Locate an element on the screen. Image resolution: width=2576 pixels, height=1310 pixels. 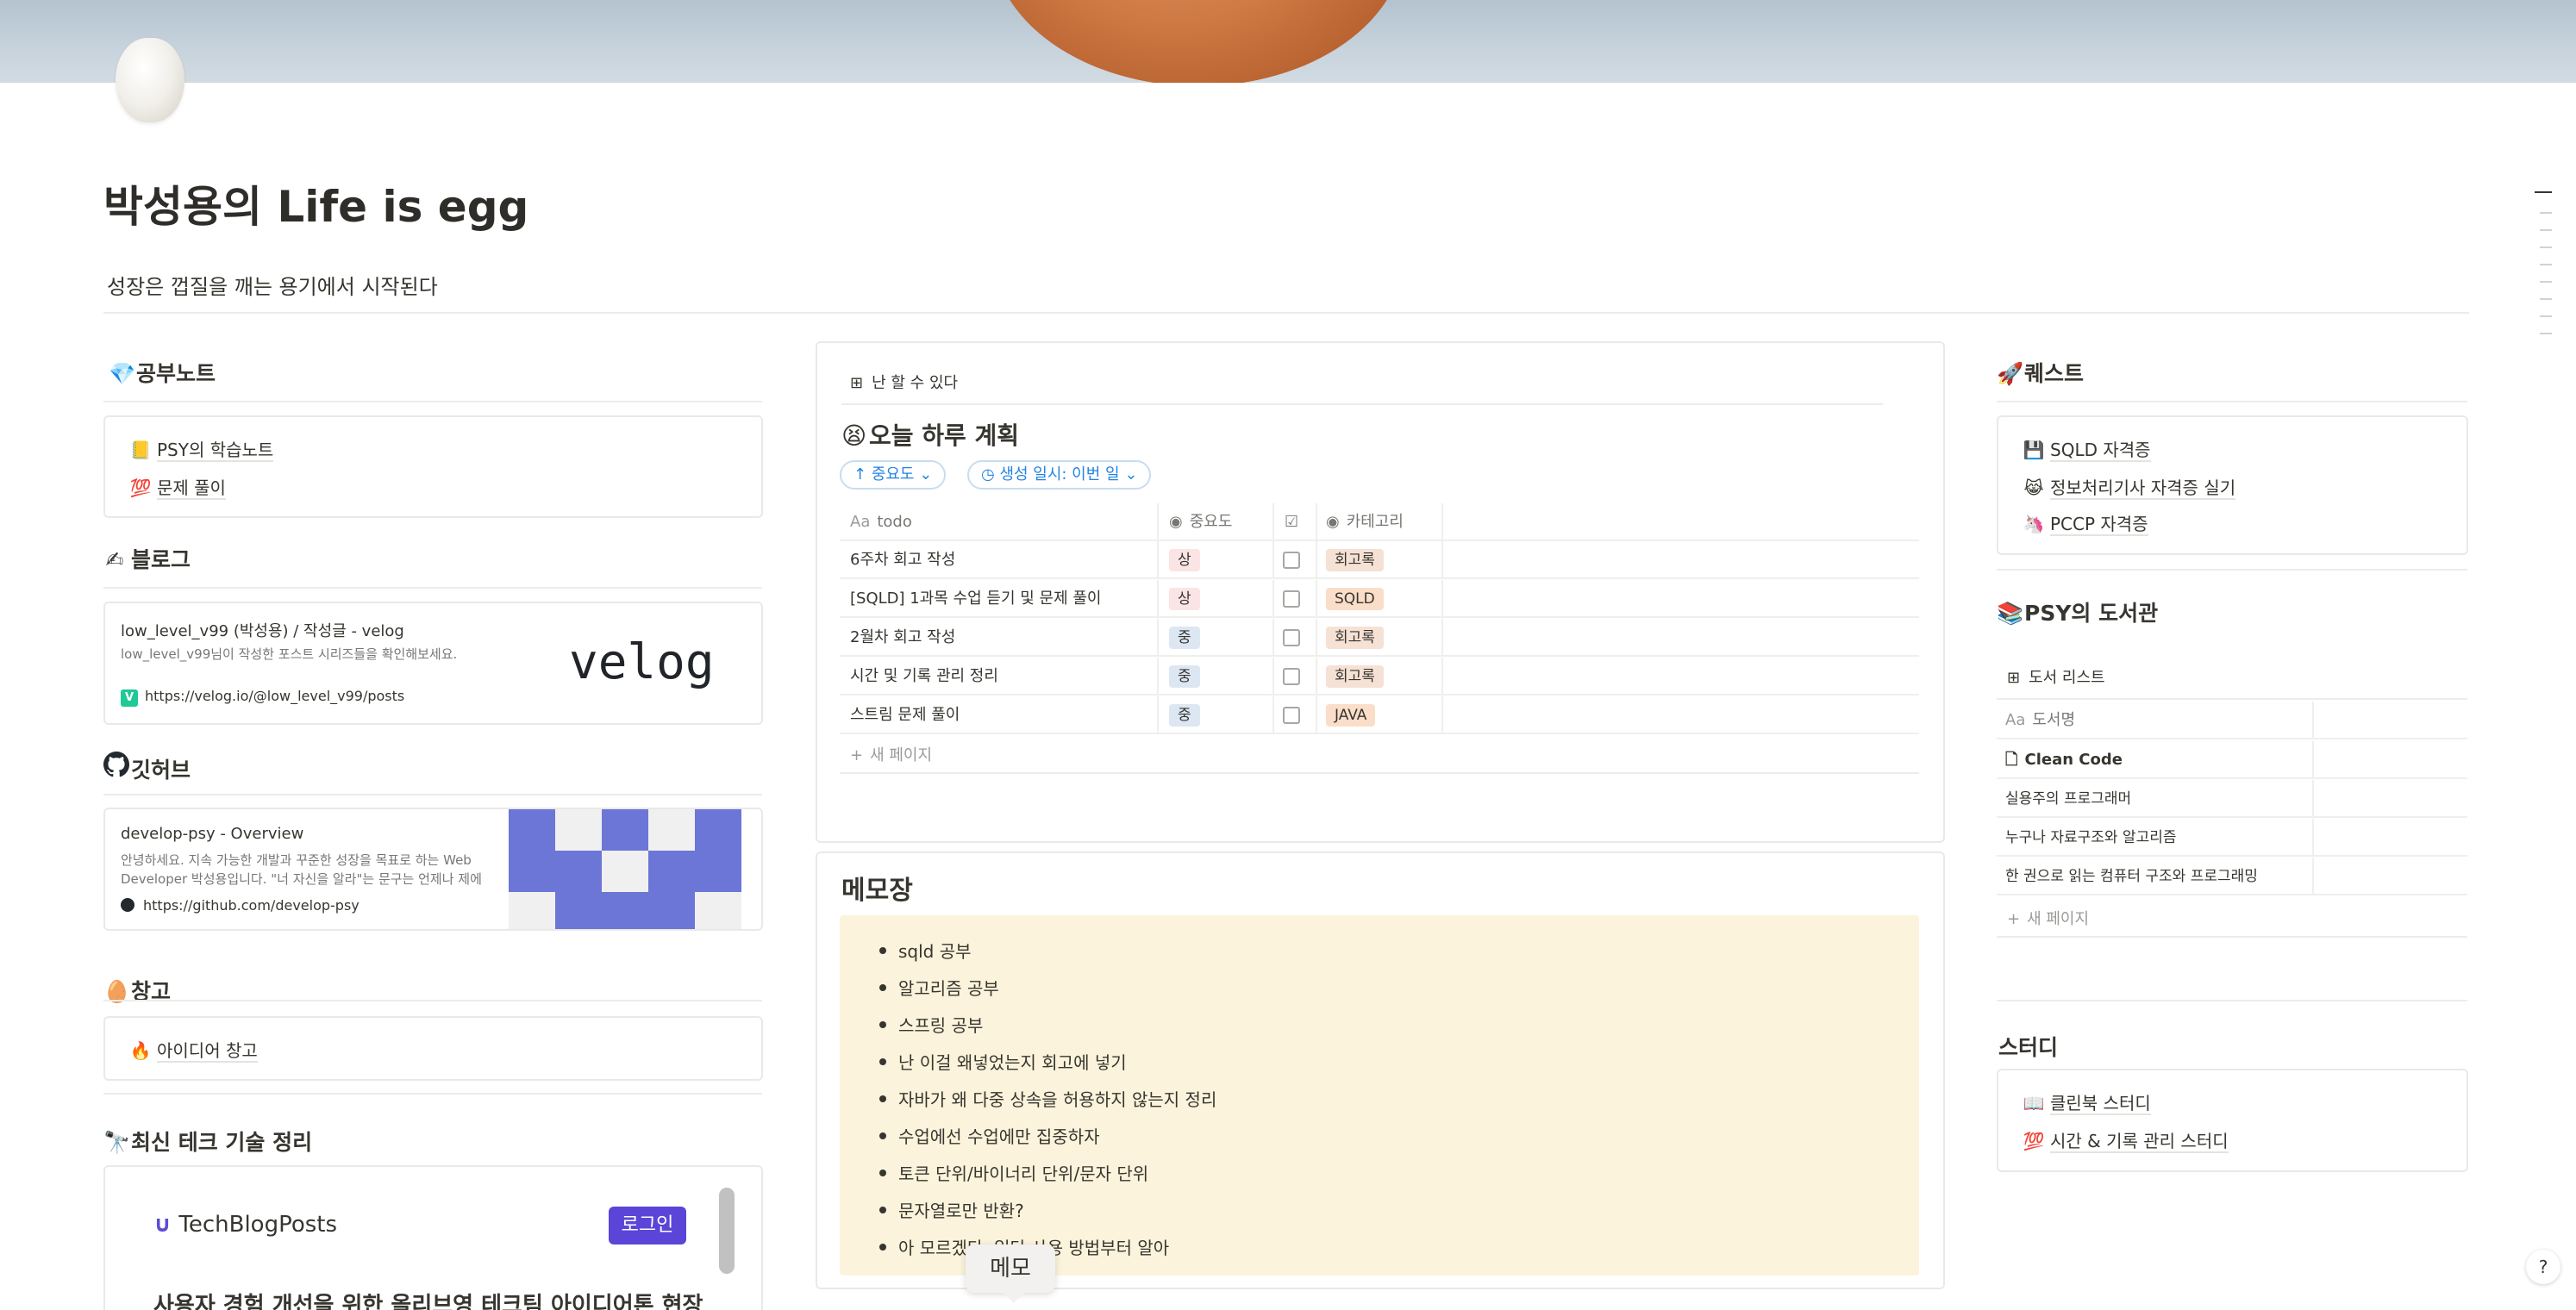
col-book-name: Aa 도서명 is located at coordinates (2040, 720).